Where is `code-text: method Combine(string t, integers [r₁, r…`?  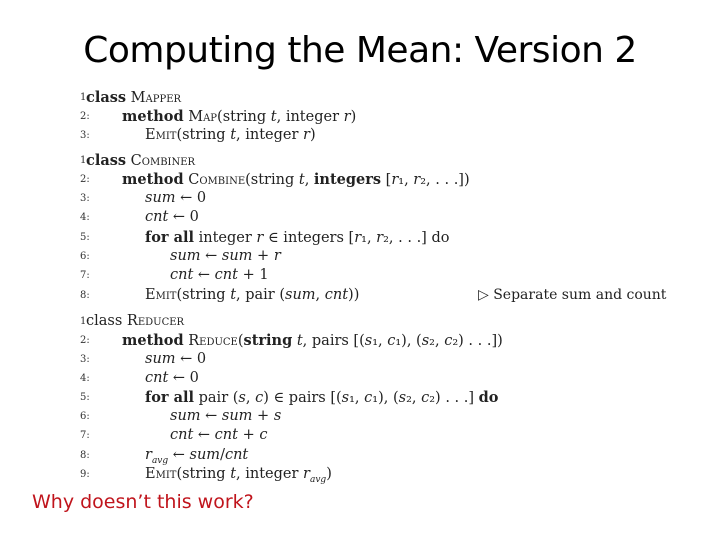 code-text: method Combine(string t, integers [r₁, r… is located at coordinates (296, 179).